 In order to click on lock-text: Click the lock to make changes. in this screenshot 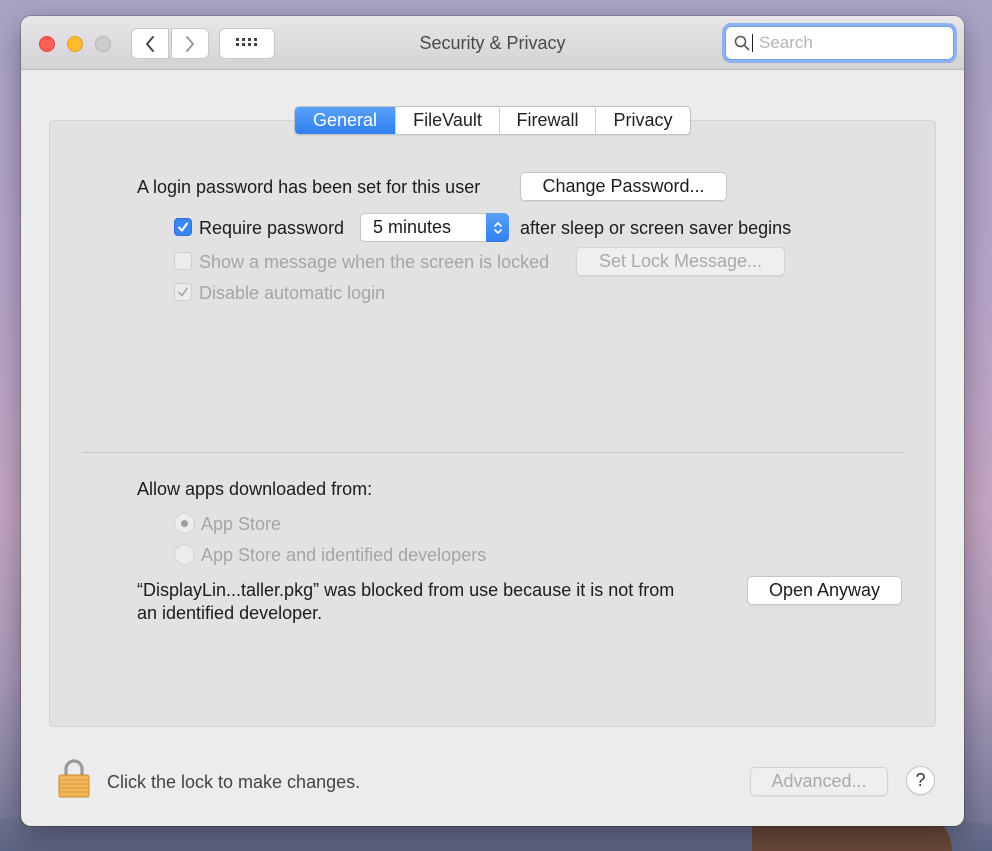, I will do `click(234, 782)`.